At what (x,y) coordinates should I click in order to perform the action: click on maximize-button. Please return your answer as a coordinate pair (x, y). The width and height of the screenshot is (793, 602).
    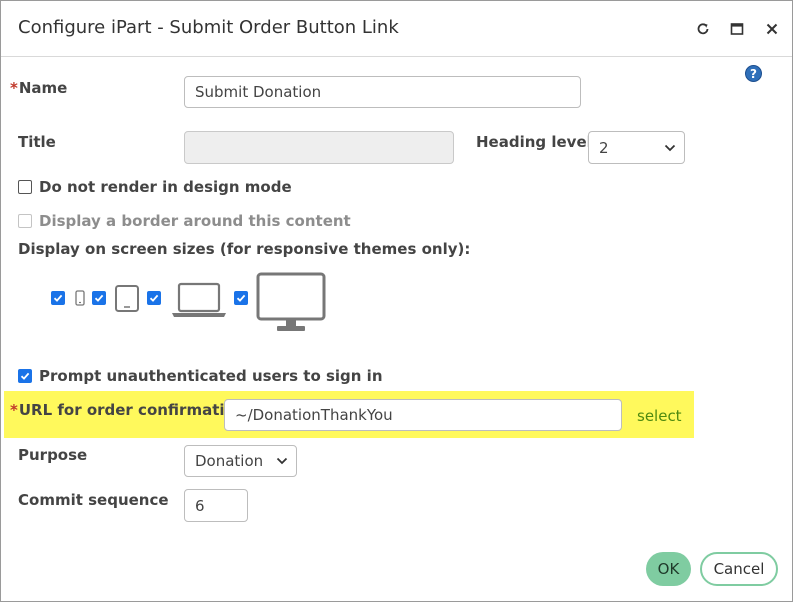
    Looking at the image, I should click on (737, 29).